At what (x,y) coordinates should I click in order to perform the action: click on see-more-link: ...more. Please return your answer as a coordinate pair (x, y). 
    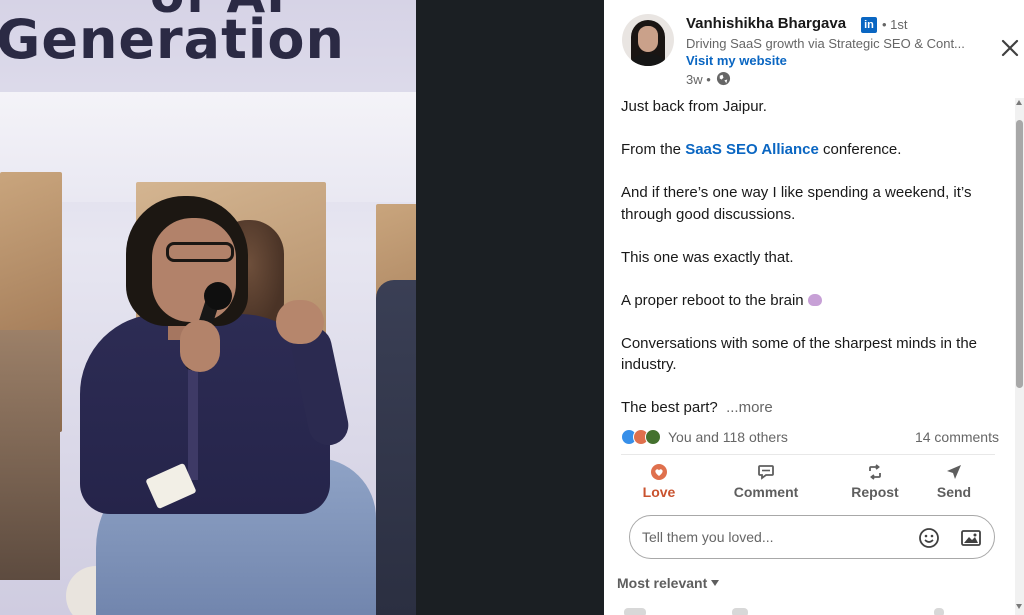
    Looking at the image, I should click on (749, 407).